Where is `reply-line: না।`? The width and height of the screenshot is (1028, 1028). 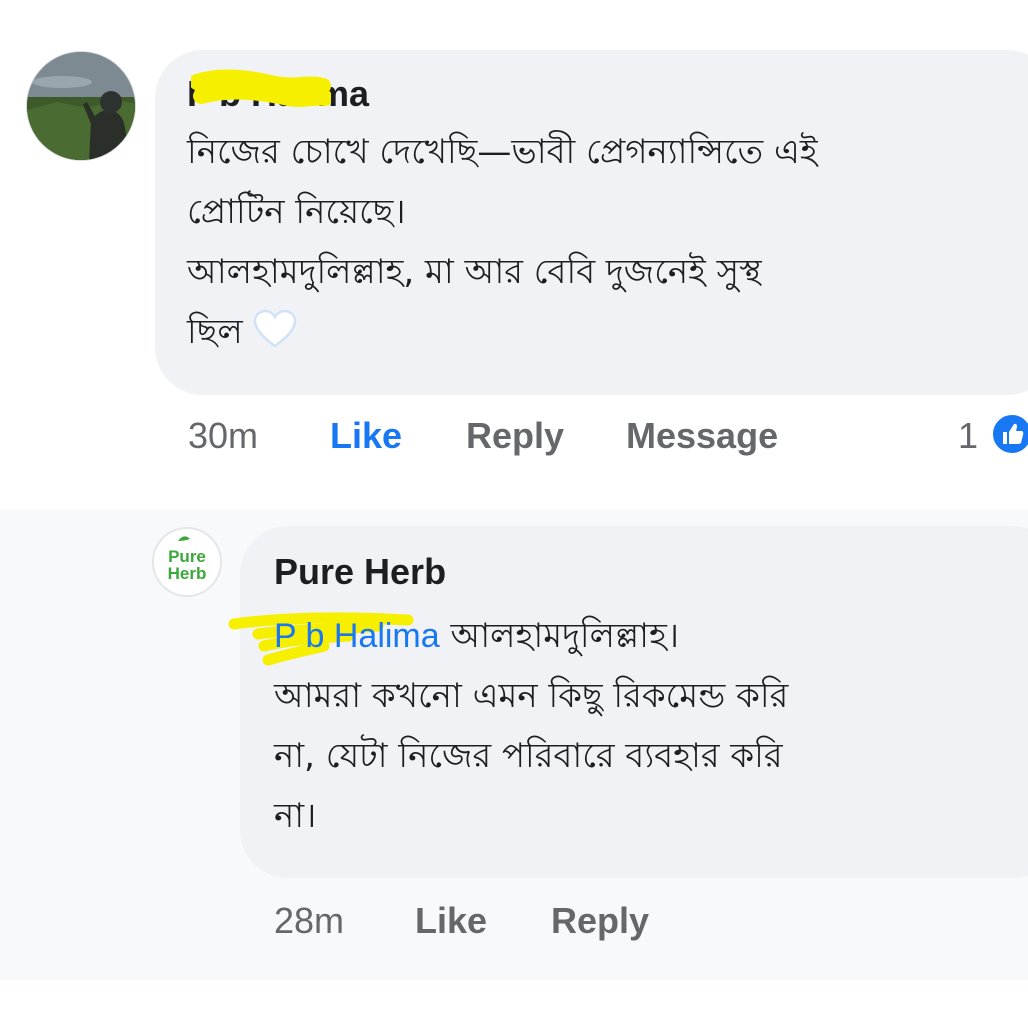
reply-line: না। is located at coordinates (295, 816).